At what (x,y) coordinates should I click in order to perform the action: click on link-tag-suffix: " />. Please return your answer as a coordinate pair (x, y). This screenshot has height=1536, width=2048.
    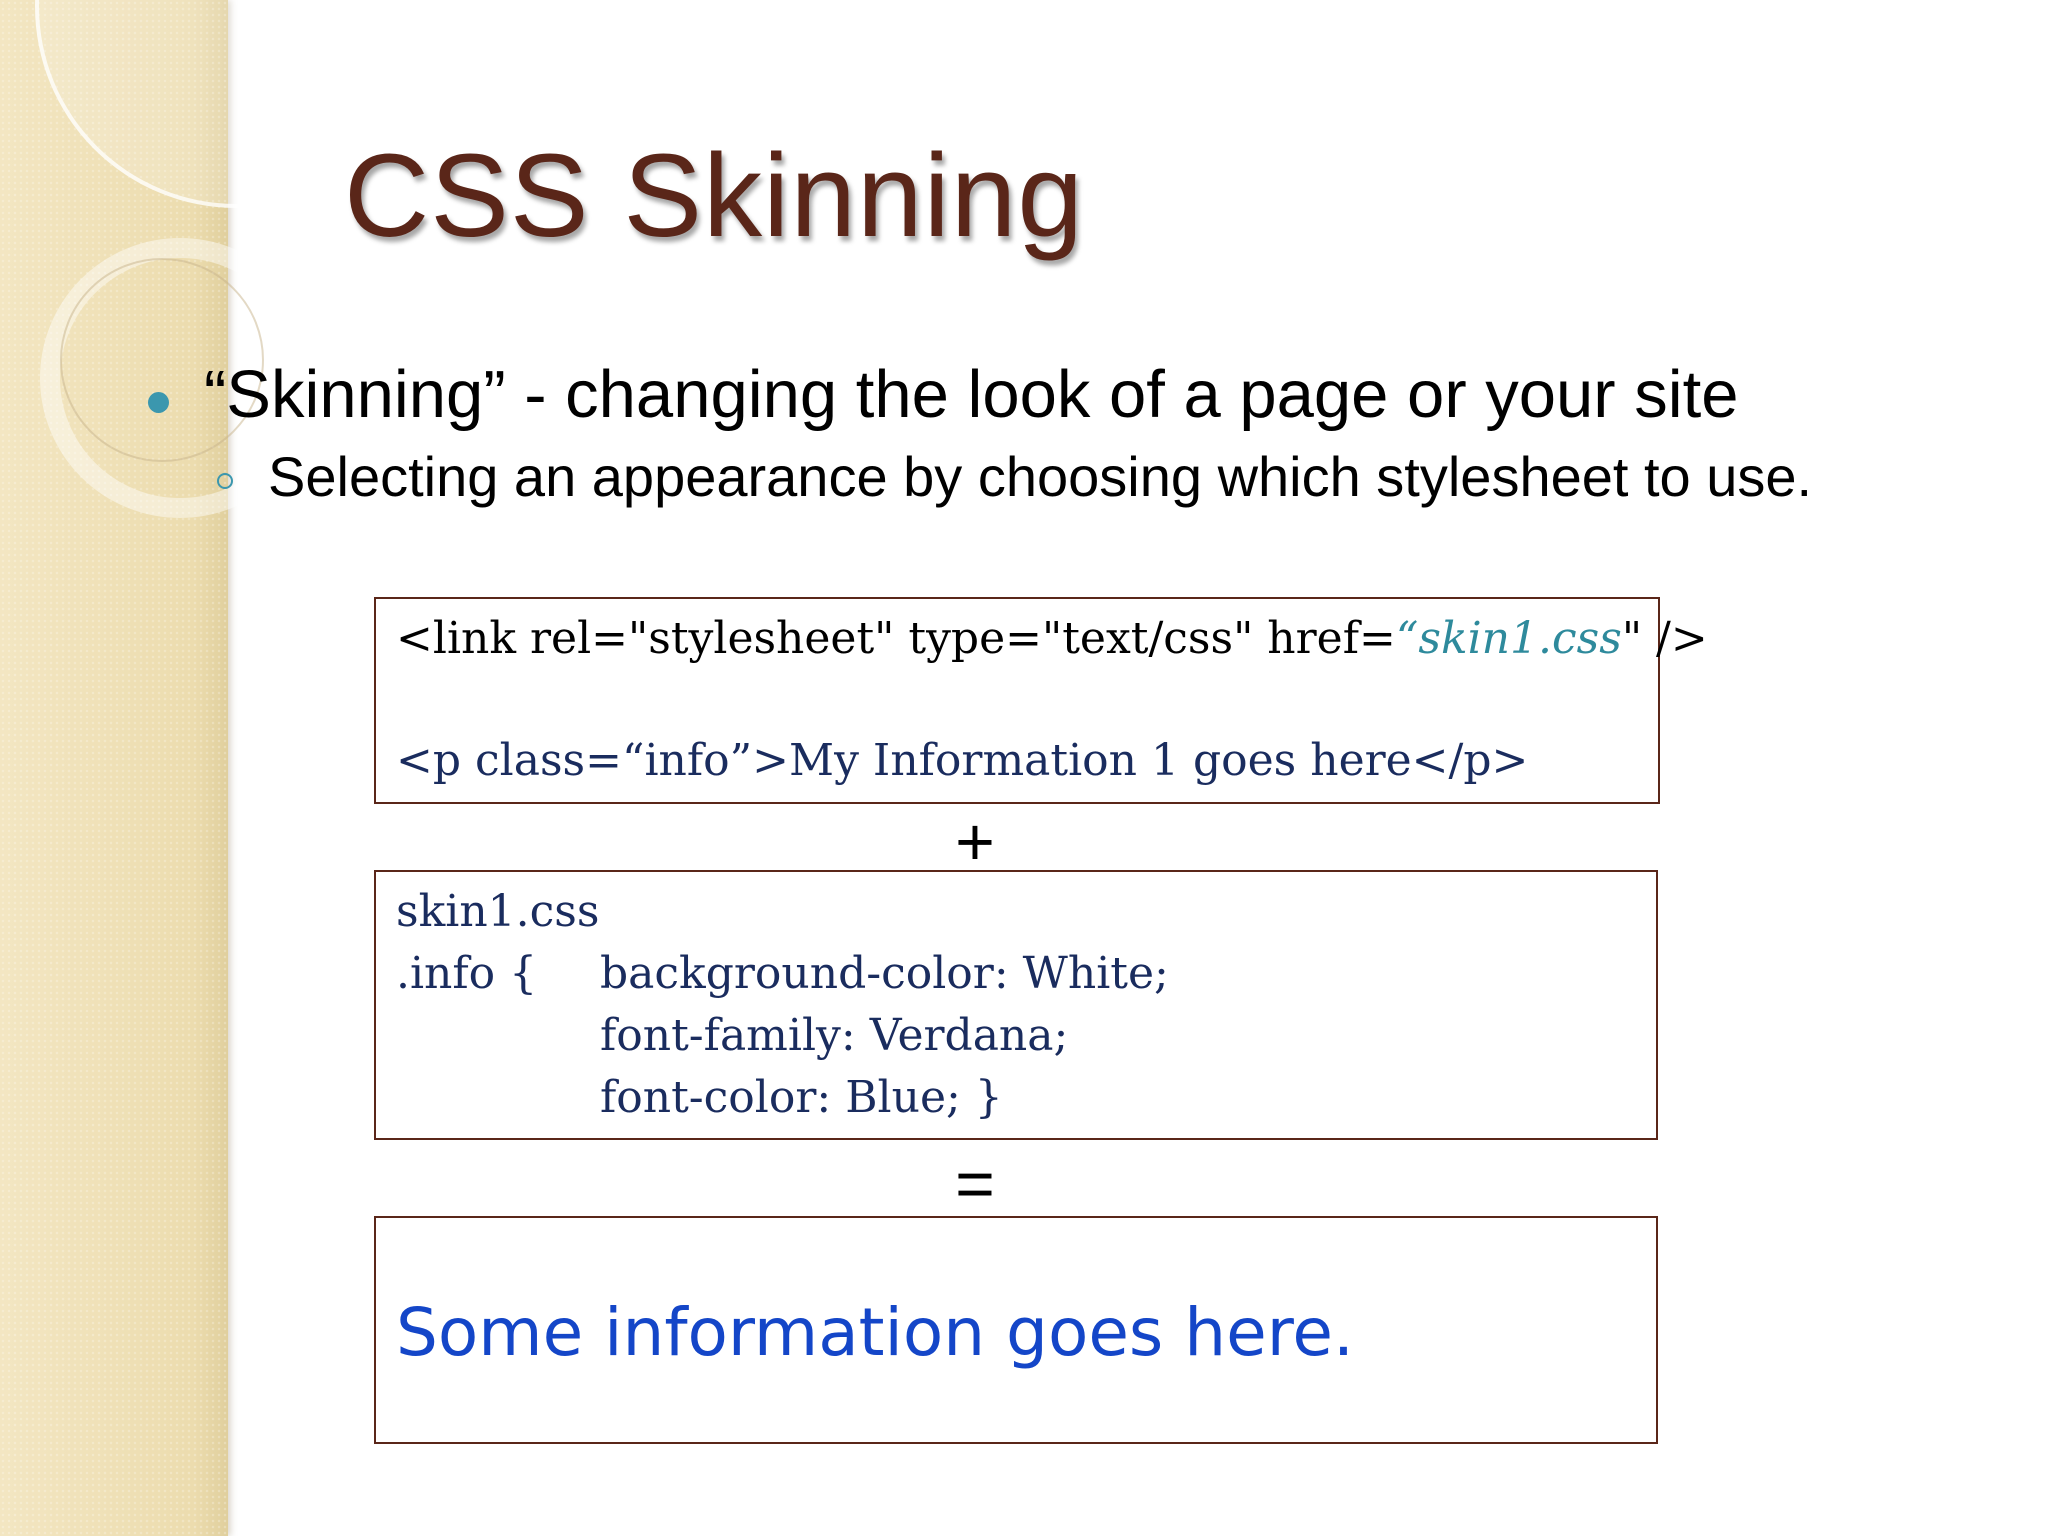
    Looking at the image, I should click on (1664, 638).